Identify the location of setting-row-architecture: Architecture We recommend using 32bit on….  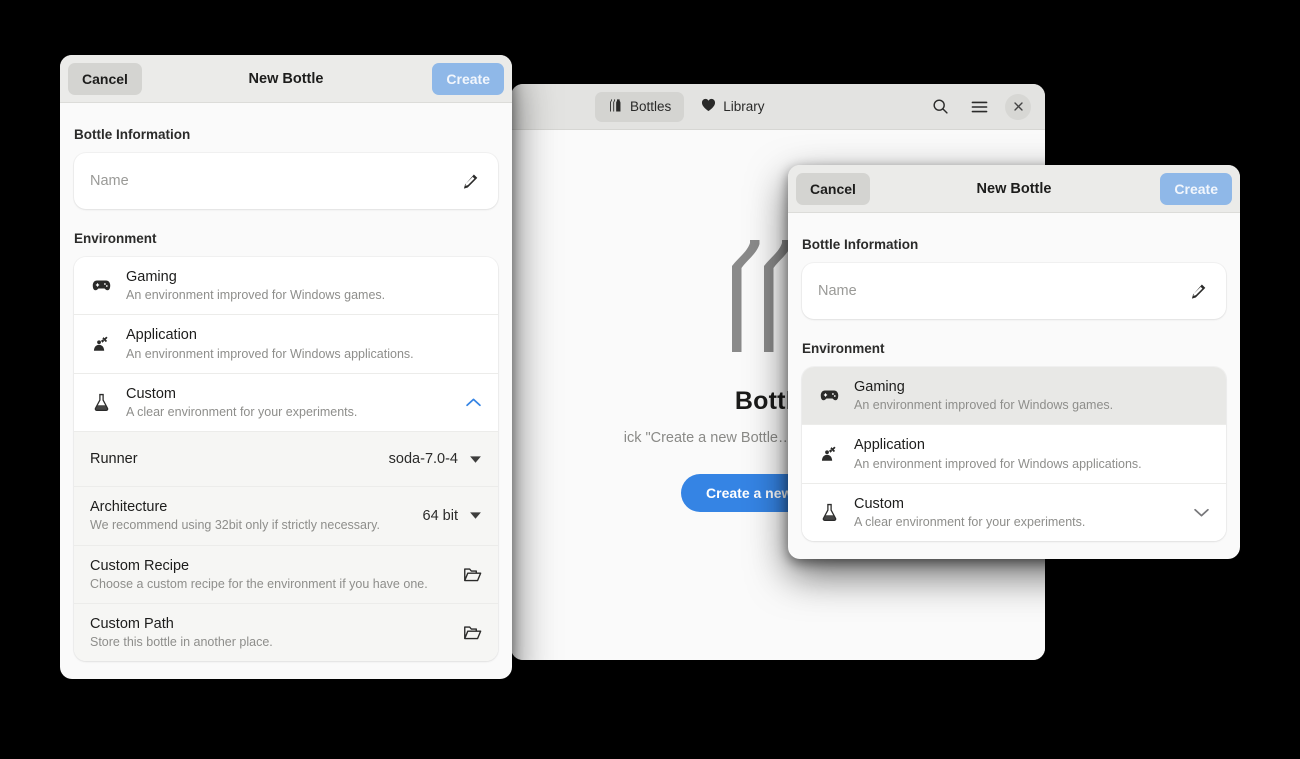
(286, 515).